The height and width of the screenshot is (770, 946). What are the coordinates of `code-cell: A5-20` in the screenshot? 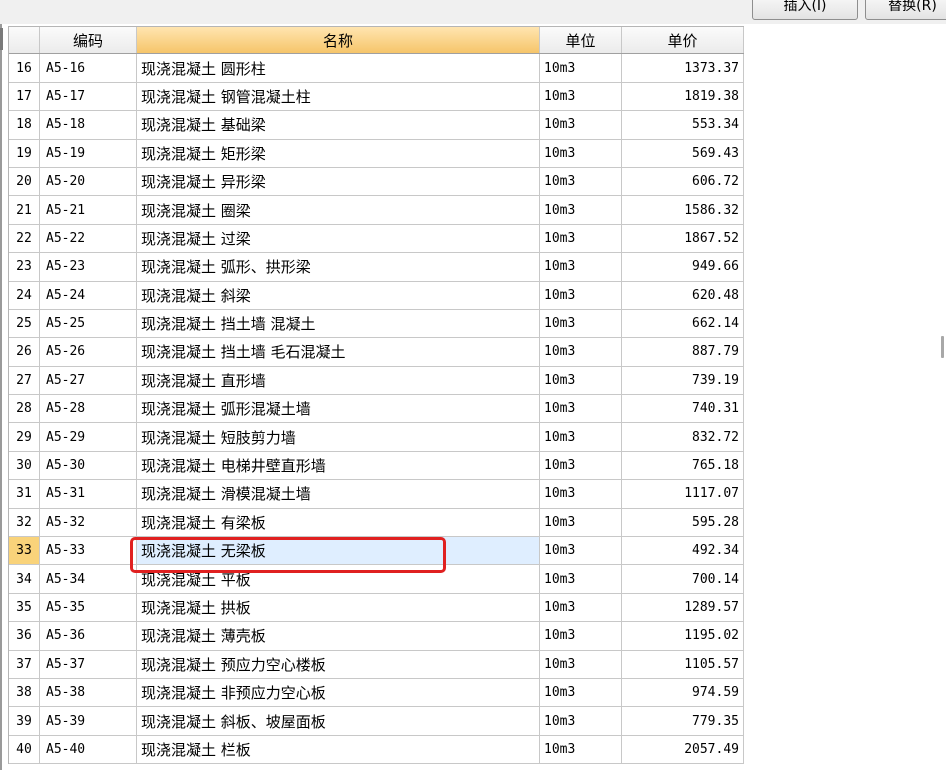 It's located at (88, 181).